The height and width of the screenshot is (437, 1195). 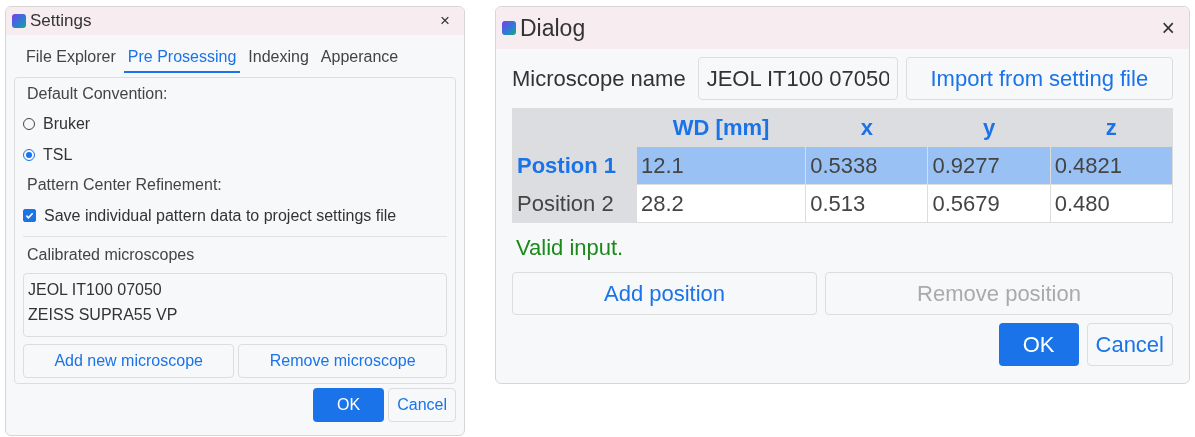 What do you see at coordinates (866, 203) in the screenshot?
I see `table-cell: 0.513` at bounding box center [866, 203].